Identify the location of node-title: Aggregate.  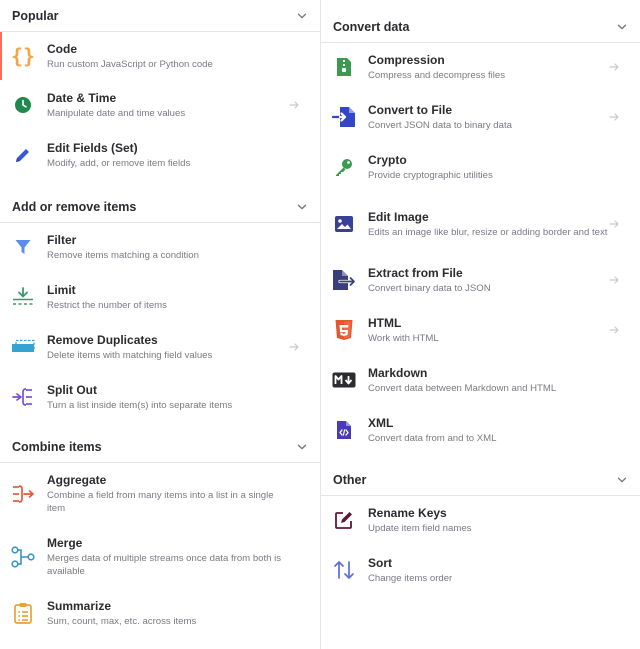
(77, 480).